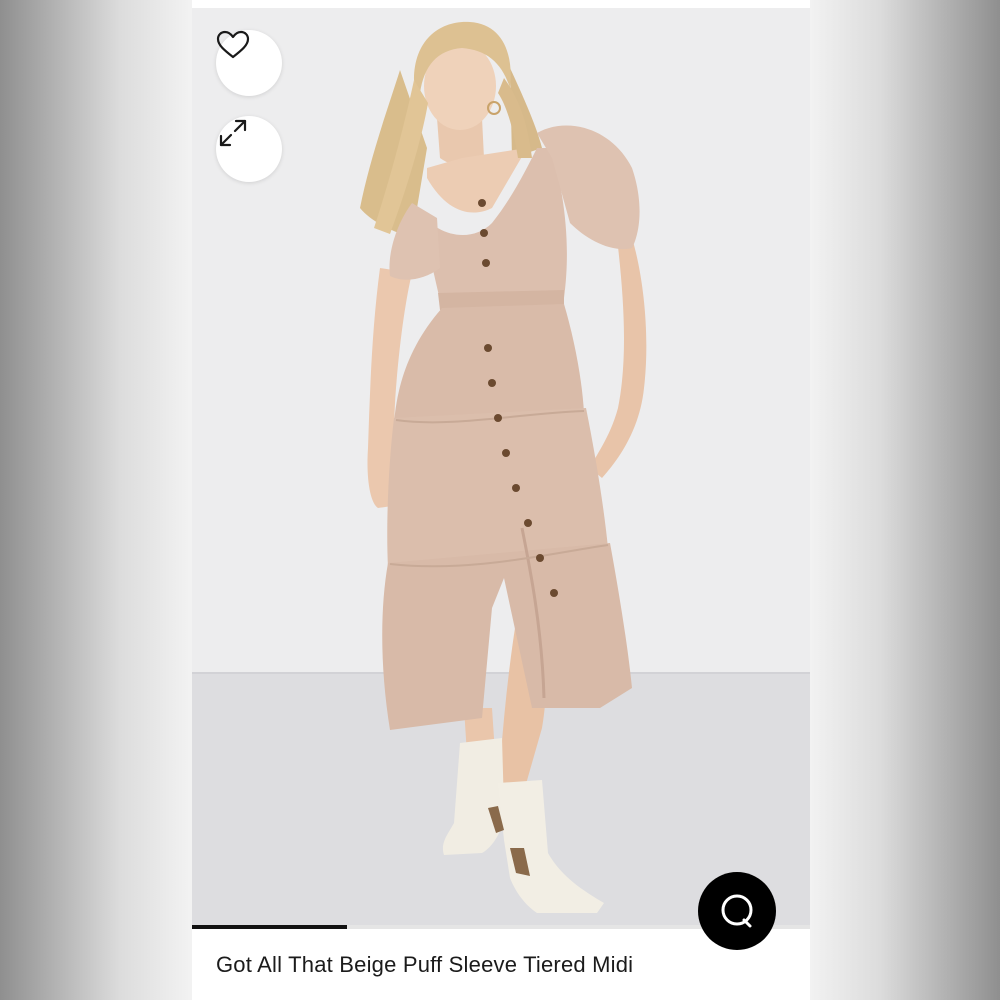 The image size is (1000, 1000). I want to click on chat-button, so click(737, 911).